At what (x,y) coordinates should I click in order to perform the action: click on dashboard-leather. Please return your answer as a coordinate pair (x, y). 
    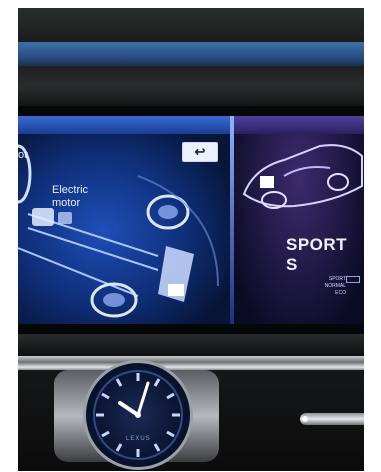
    Looking at the image, I should click on (191, 86).